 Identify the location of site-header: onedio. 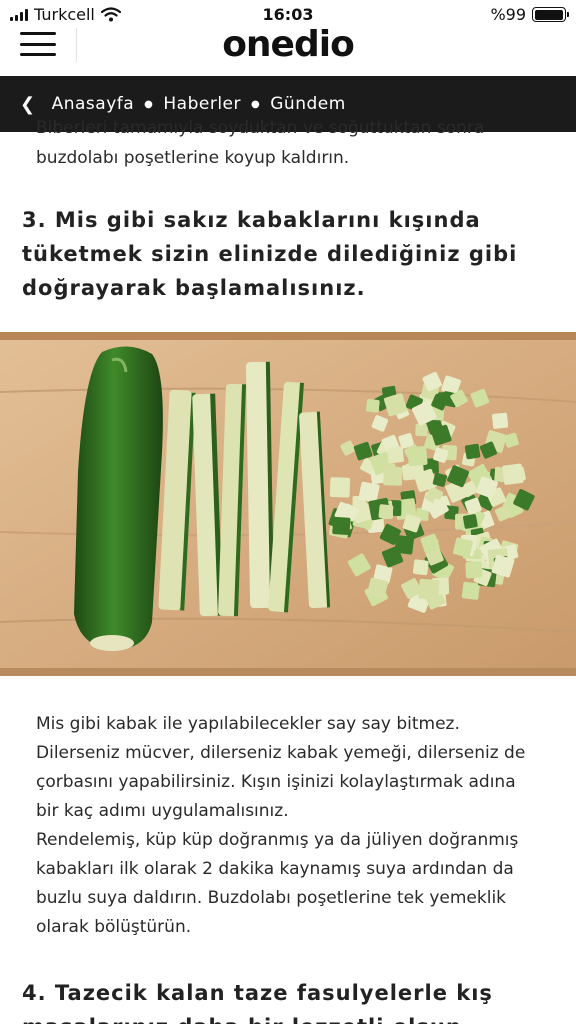
(288, 50).